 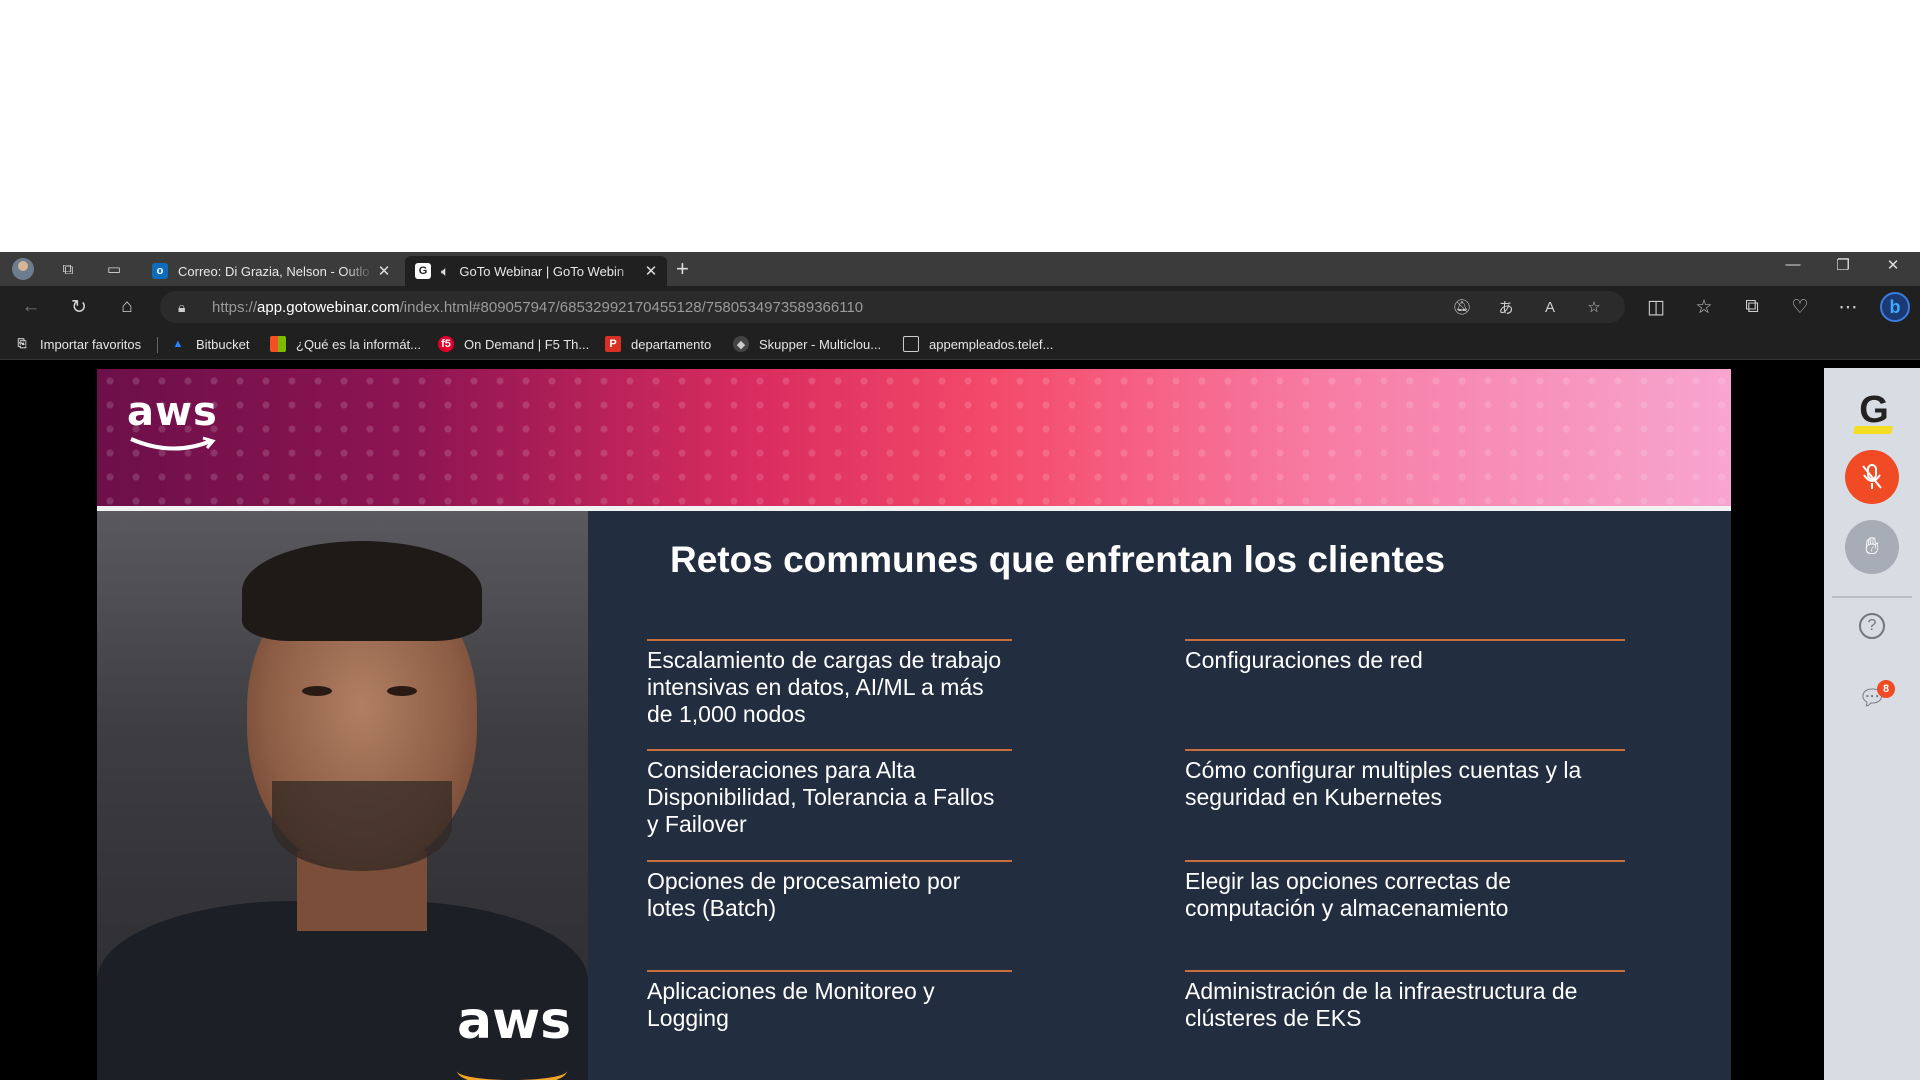 I want to click on speaker-icon: 🔈︎, so click(x=445, y=271).